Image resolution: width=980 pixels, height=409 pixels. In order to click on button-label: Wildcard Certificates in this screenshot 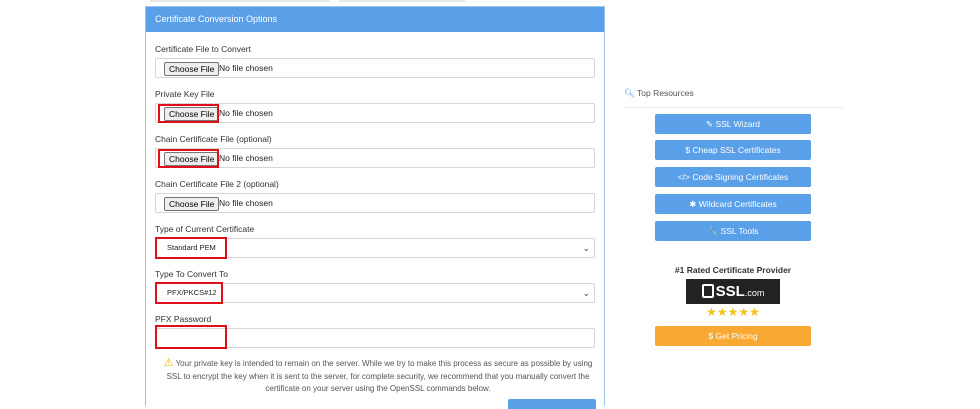, I will do `click(737, 204)`.